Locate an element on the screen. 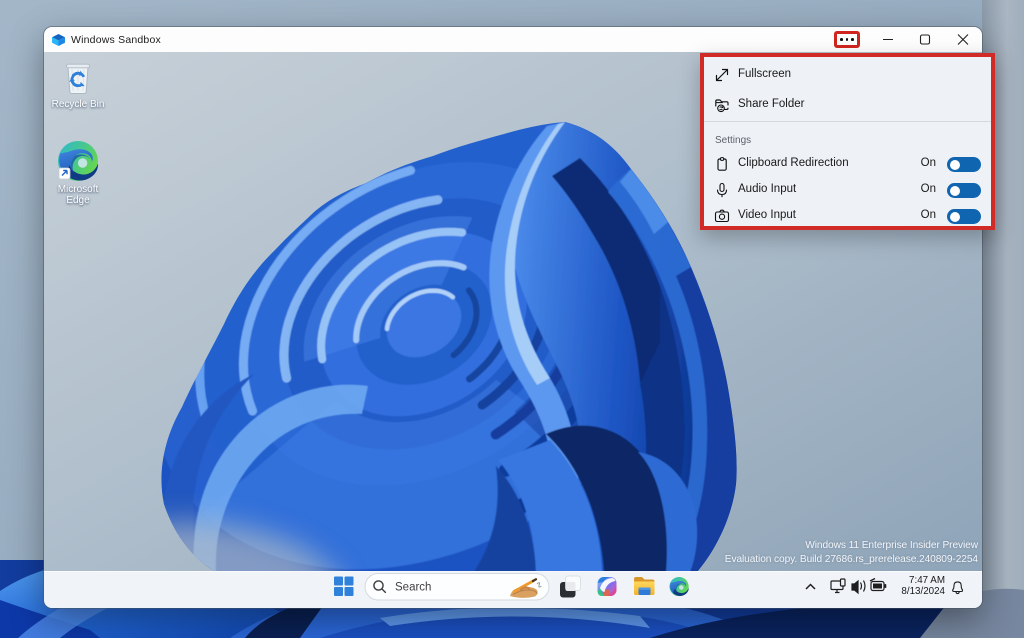 This screenshot has width=1024, height=638. svg-text: Search is located at coordinates (413, 588).